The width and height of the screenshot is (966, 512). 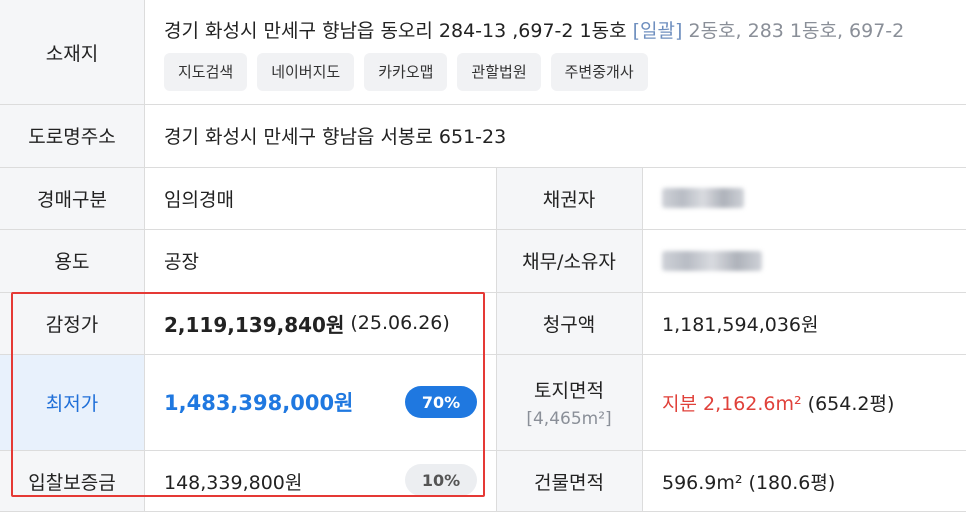 What do you see at coordinates (796, 30) in the screenshot?
I see `address-rest: 2동호, 283 1동호, 697-2` at bounding box center [796, 30].